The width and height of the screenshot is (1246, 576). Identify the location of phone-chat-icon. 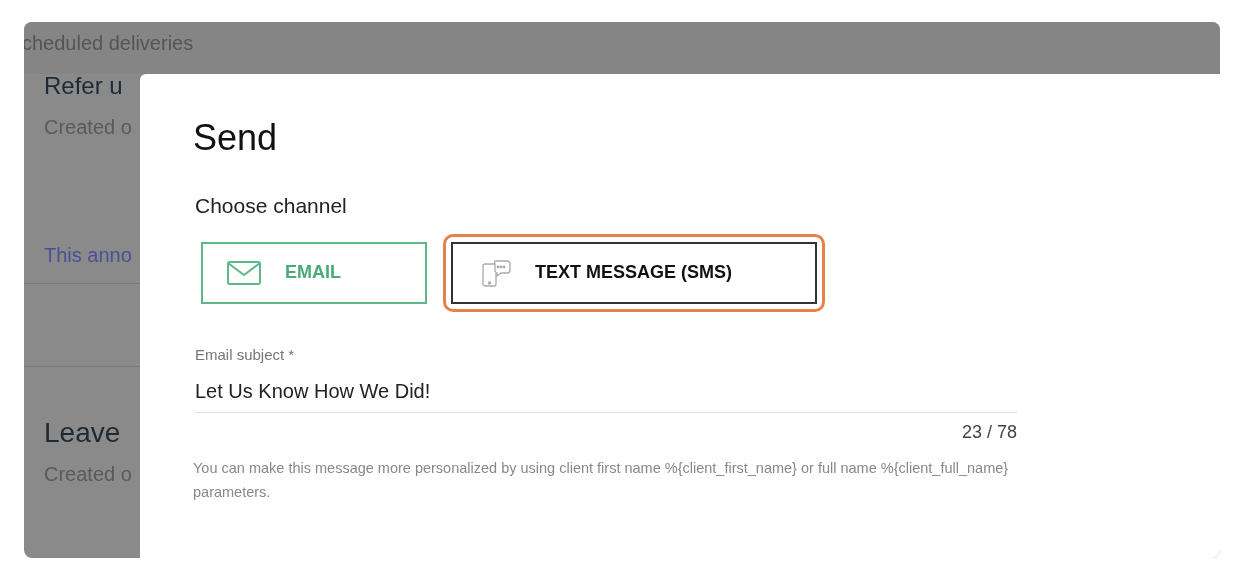
(496, 272).